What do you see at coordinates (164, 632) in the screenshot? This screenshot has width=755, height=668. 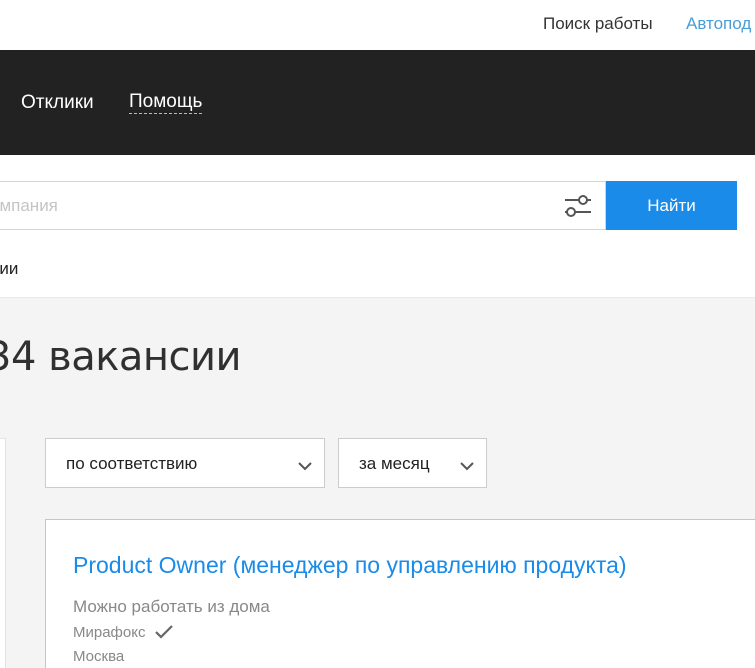 I see `check-icon` at bounding box center [164, 632].